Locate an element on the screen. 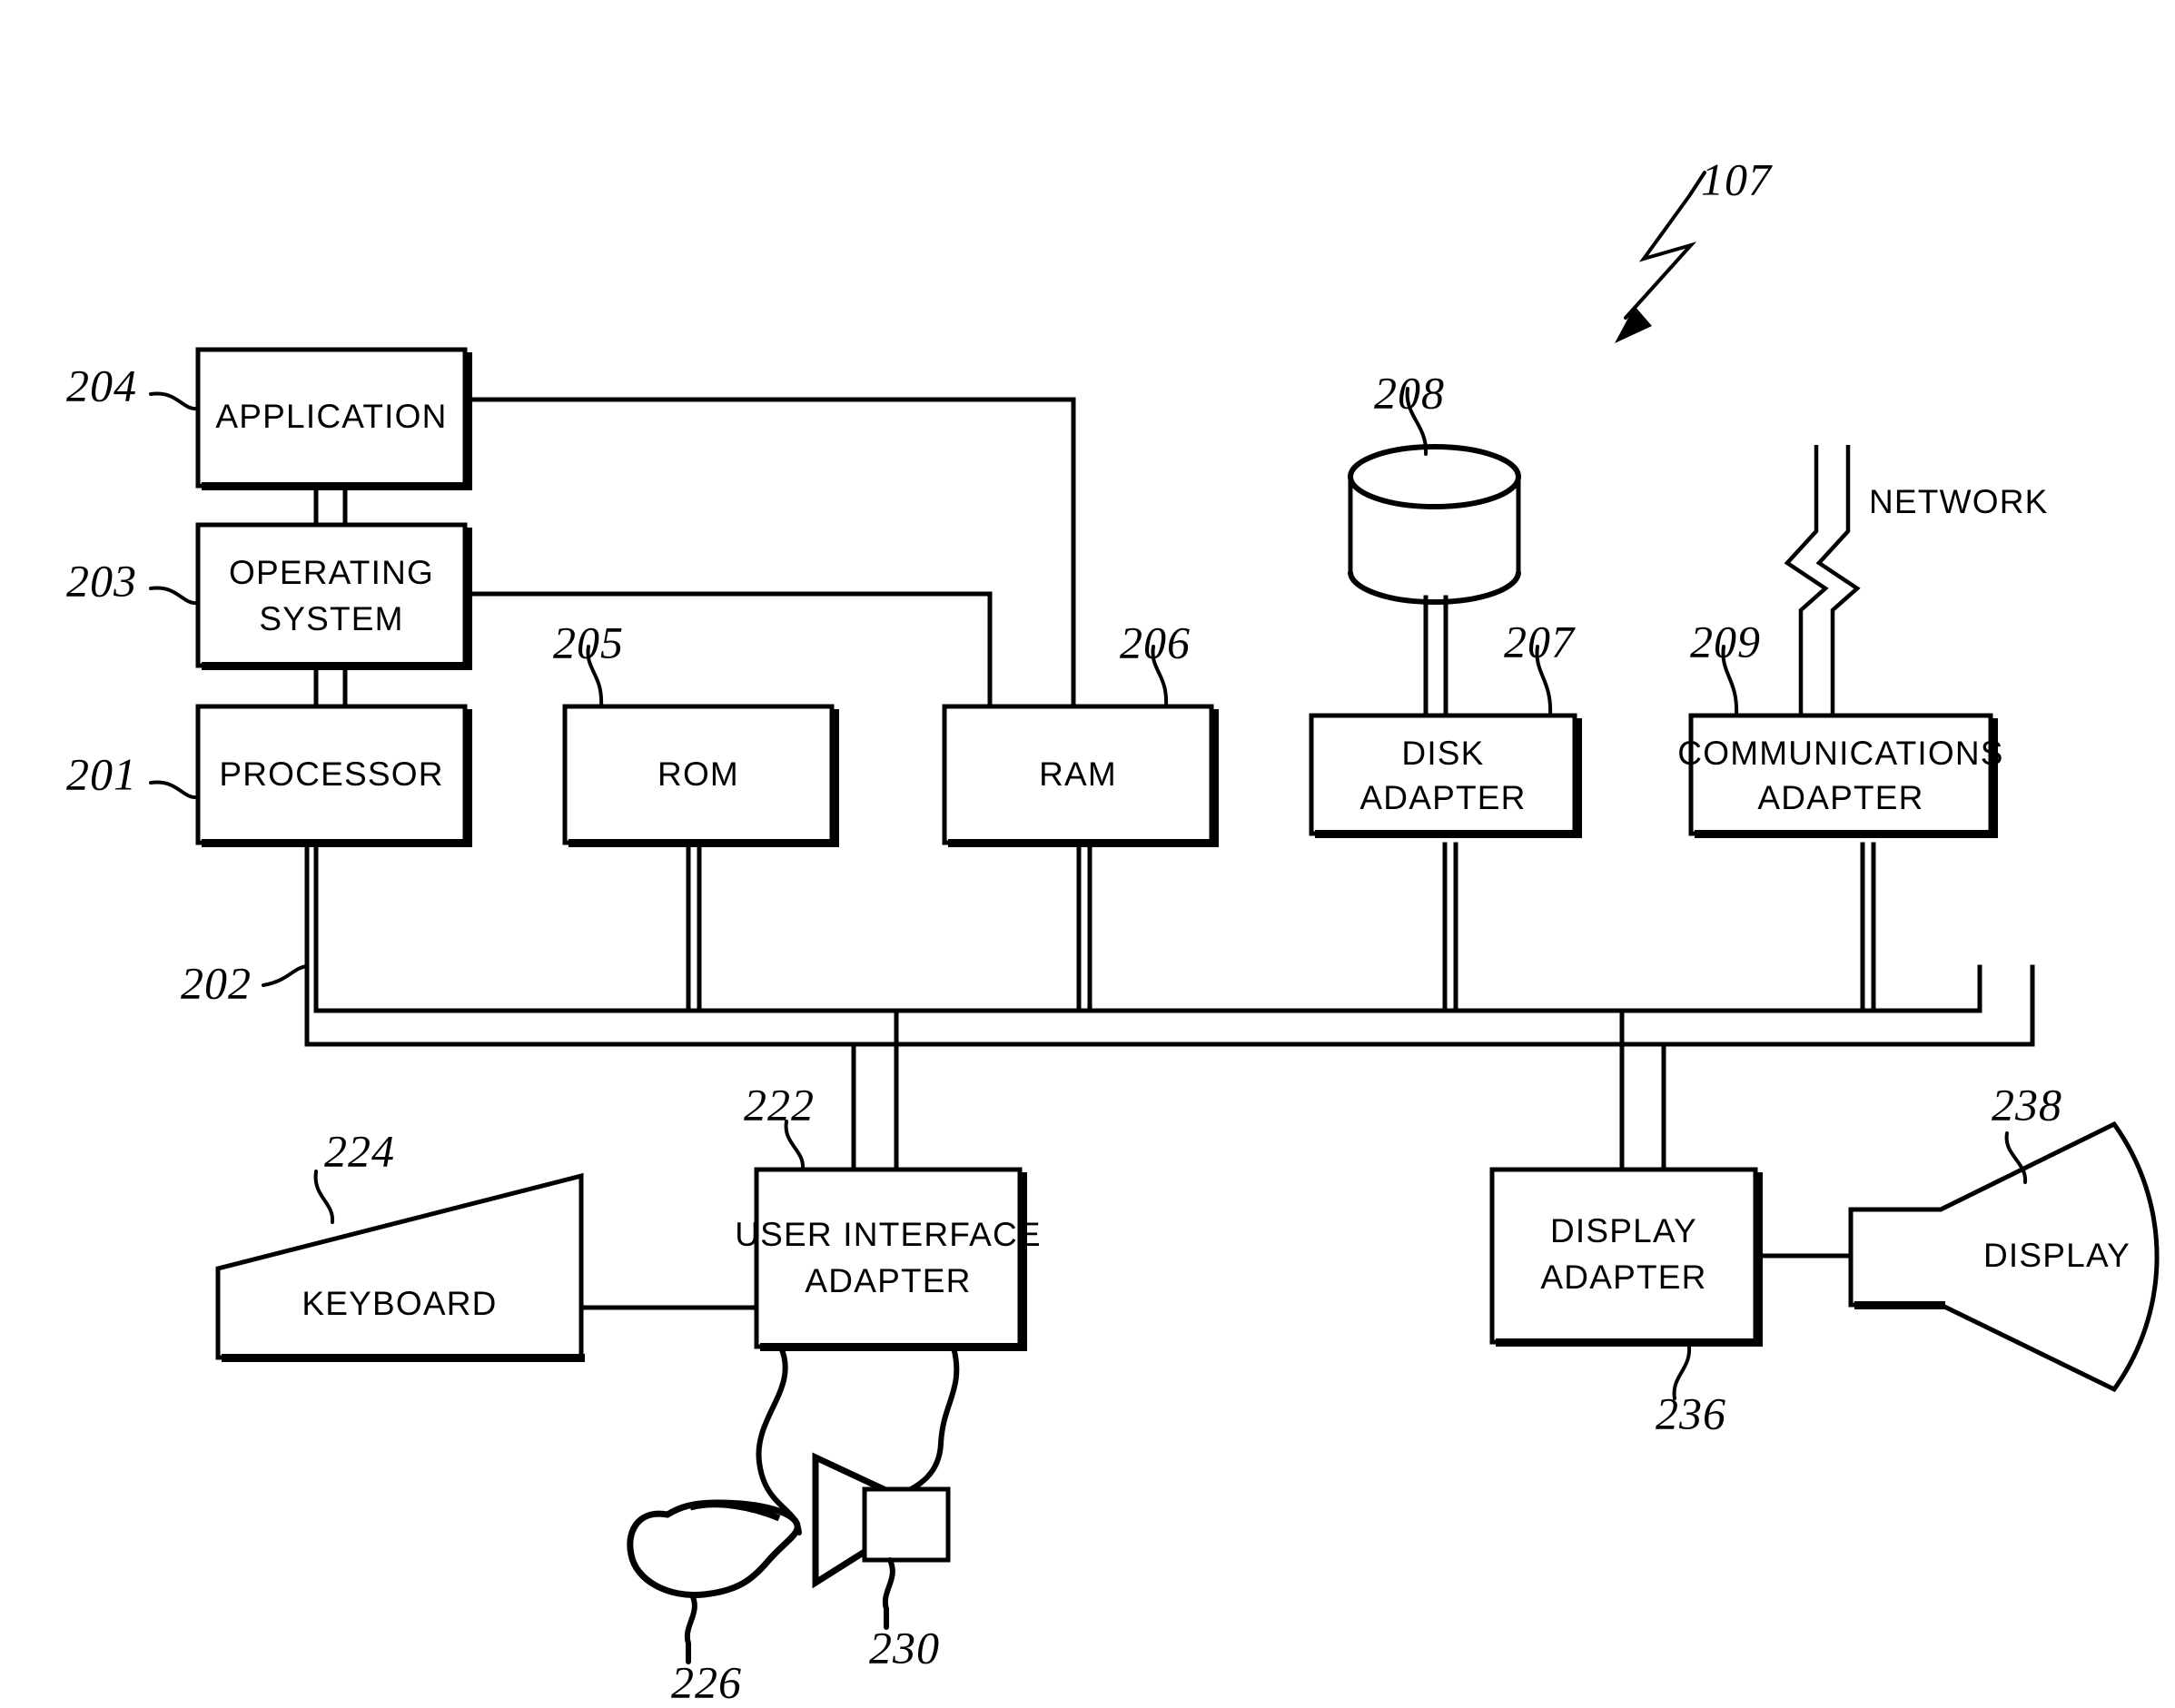 The width and height of the screenshot is (2175, 1708). mouse-ref-leader is located at coordinates (690, 1628).